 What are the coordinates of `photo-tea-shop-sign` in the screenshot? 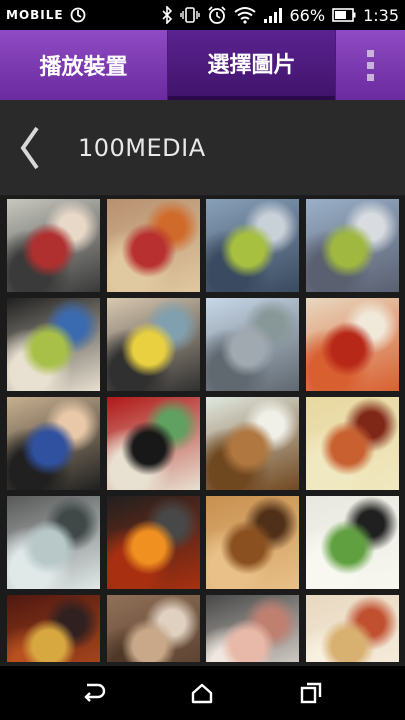 It's located at (53, 628).